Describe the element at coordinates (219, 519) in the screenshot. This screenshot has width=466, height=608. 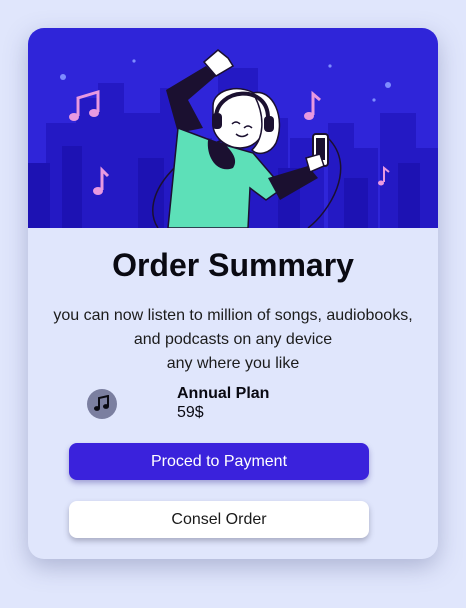
I see `cancel-order-button: Consel Order` at that location.